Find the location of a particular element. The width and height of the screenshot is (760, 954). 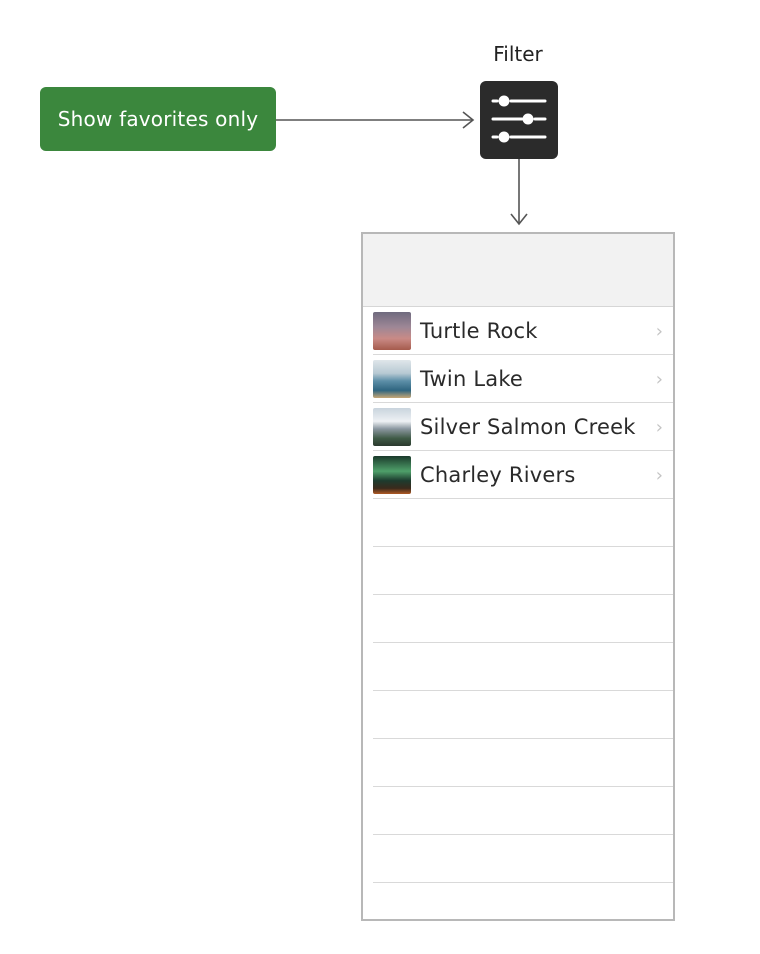

show-favorites-button: Show favorites only is located at coordinates (158, 119).